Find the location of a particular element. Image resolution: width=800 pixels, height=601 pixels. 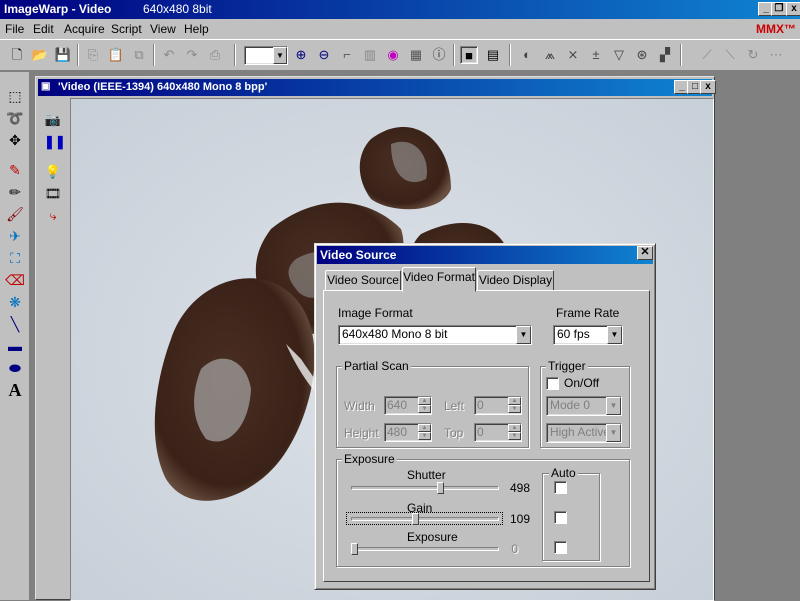

trigger-polarity-select: High Active ▼ is located at coordinates (584, 433).